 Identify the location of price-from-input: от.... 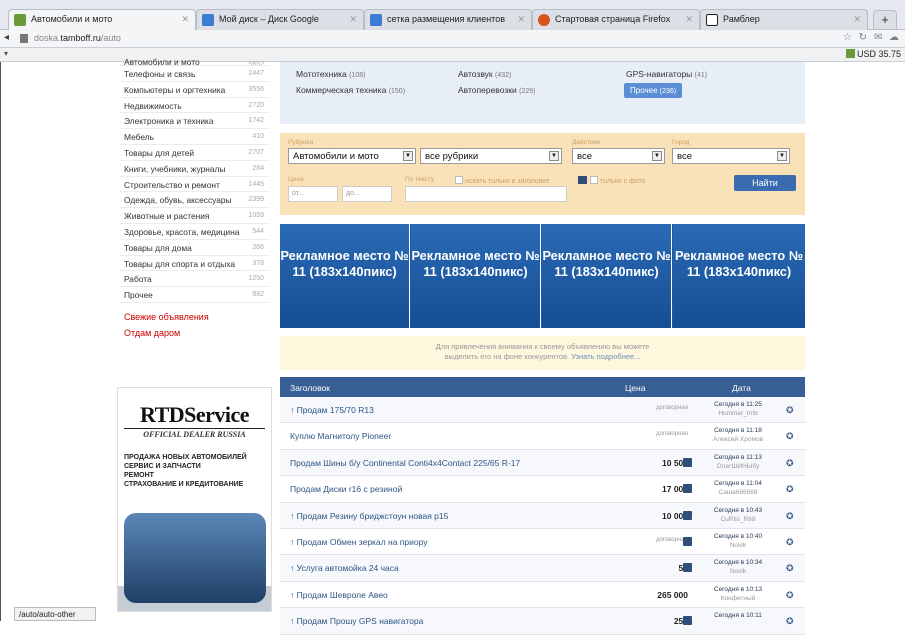
(313, 194).